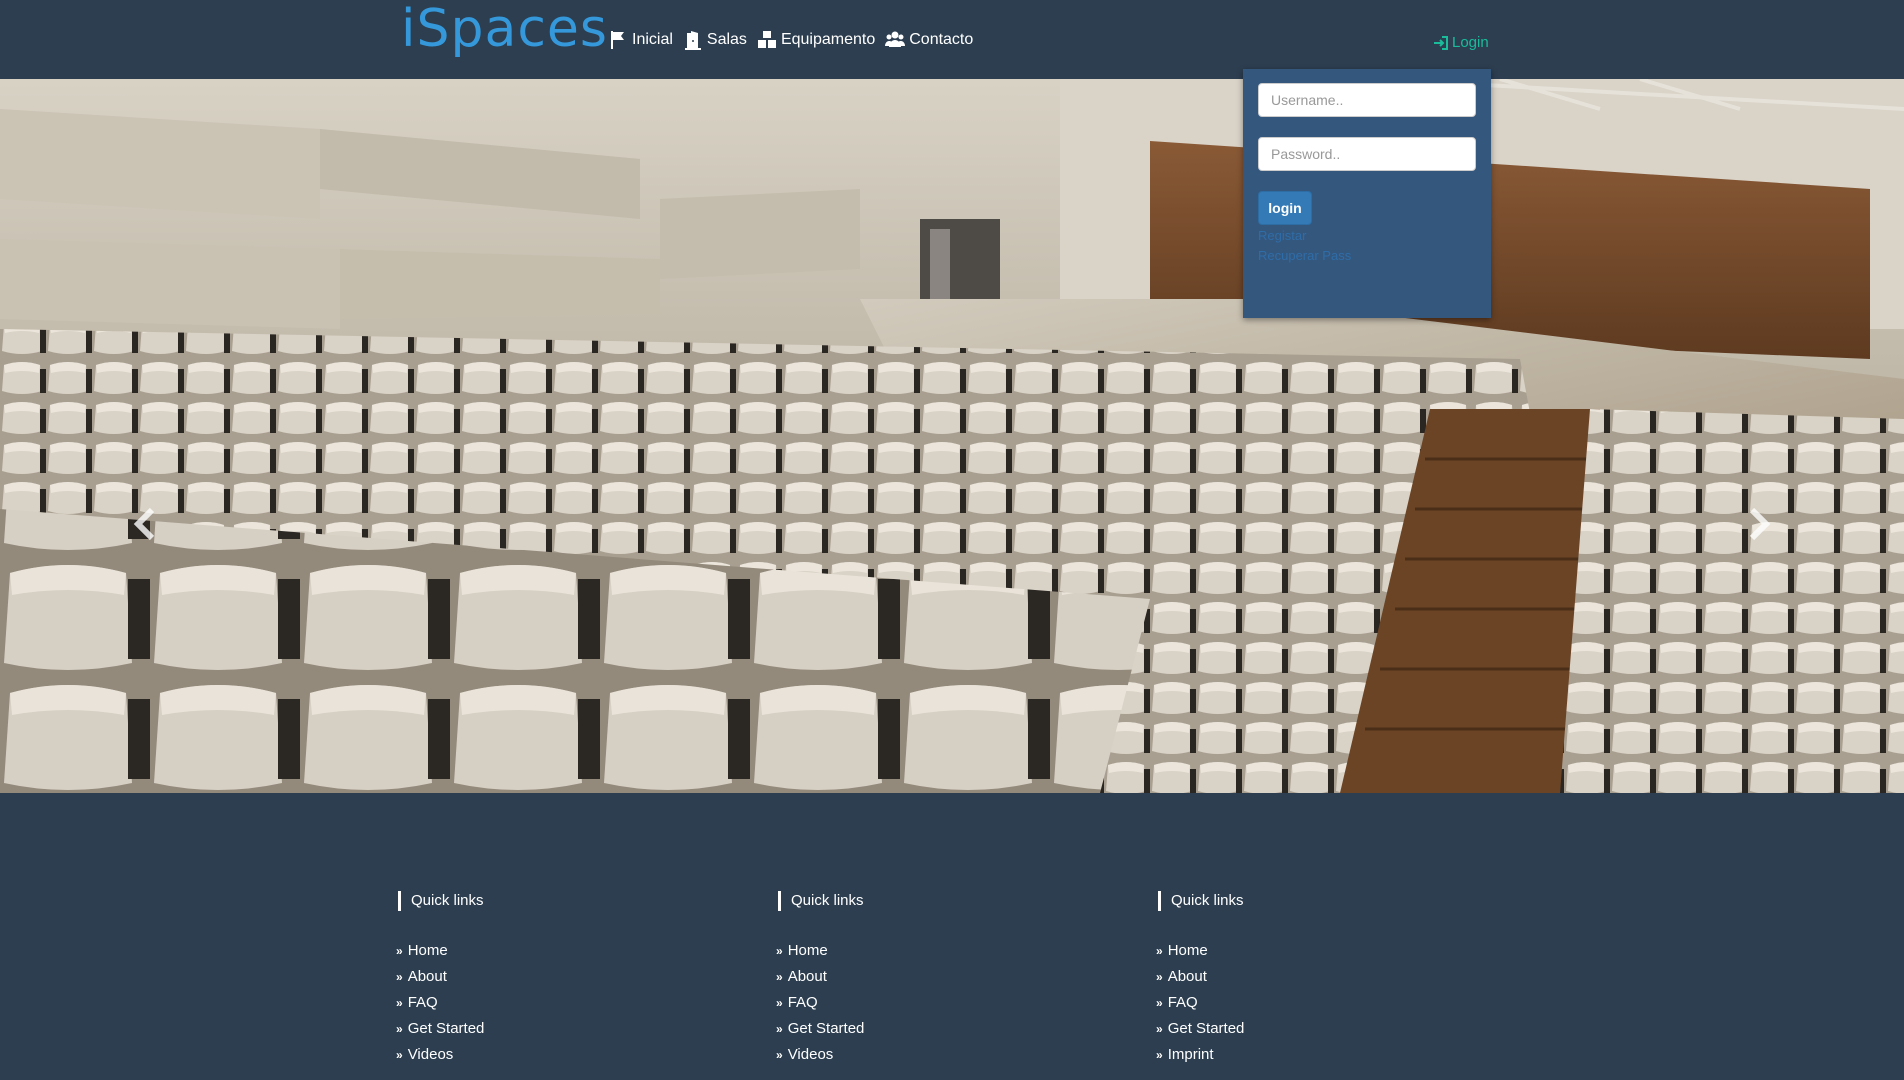 This screenshot has height=1080, width=1904. Describe the element at coordinates (1282, 235) in the screenshot. I see `register-link: Registar` at that location.